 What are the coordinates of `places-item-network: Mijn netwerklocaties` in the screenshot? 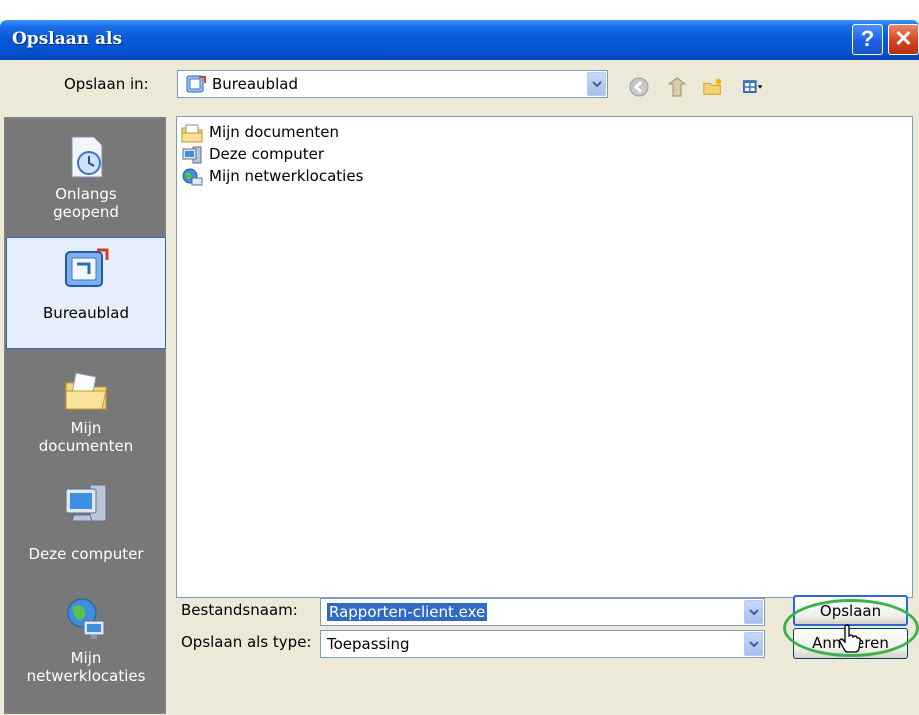 It's located at (86, 651).